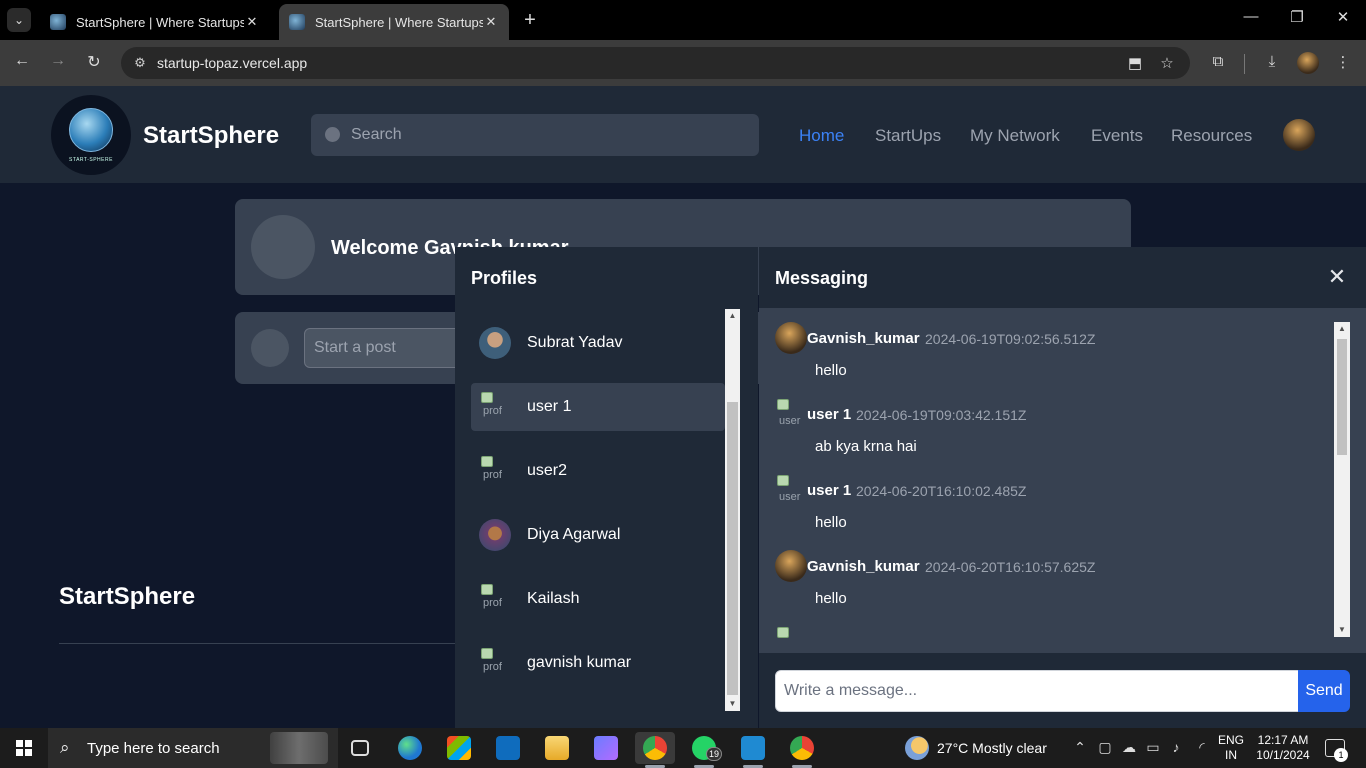 The height and width of the screenshot is (768, 1366). What do you see at coordinates (1272, 61) in the screenshot?
I see `downloads-icon: ⤓` at bounding box center [1272, 61].